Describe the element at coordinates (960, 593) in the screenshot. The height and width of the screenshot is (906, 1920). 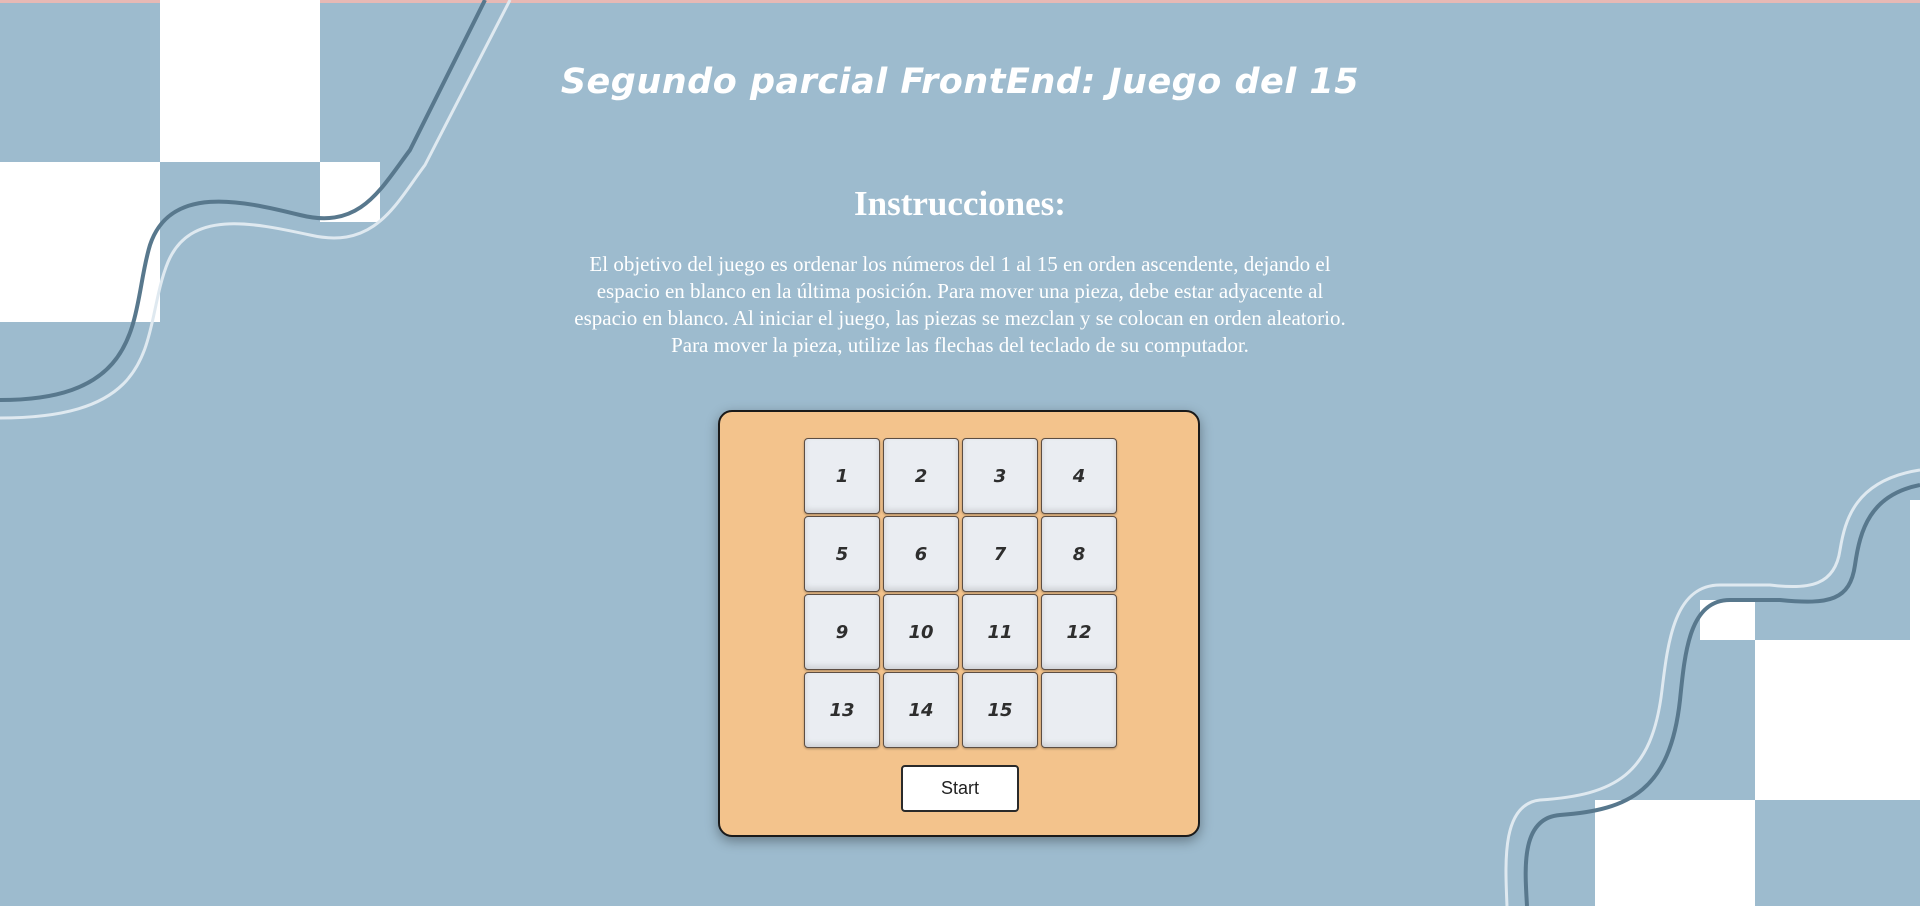
I see `tile-grid: 1 2 3 4 5 6 7 8 9 10 11 12 13 14 15` at that location.